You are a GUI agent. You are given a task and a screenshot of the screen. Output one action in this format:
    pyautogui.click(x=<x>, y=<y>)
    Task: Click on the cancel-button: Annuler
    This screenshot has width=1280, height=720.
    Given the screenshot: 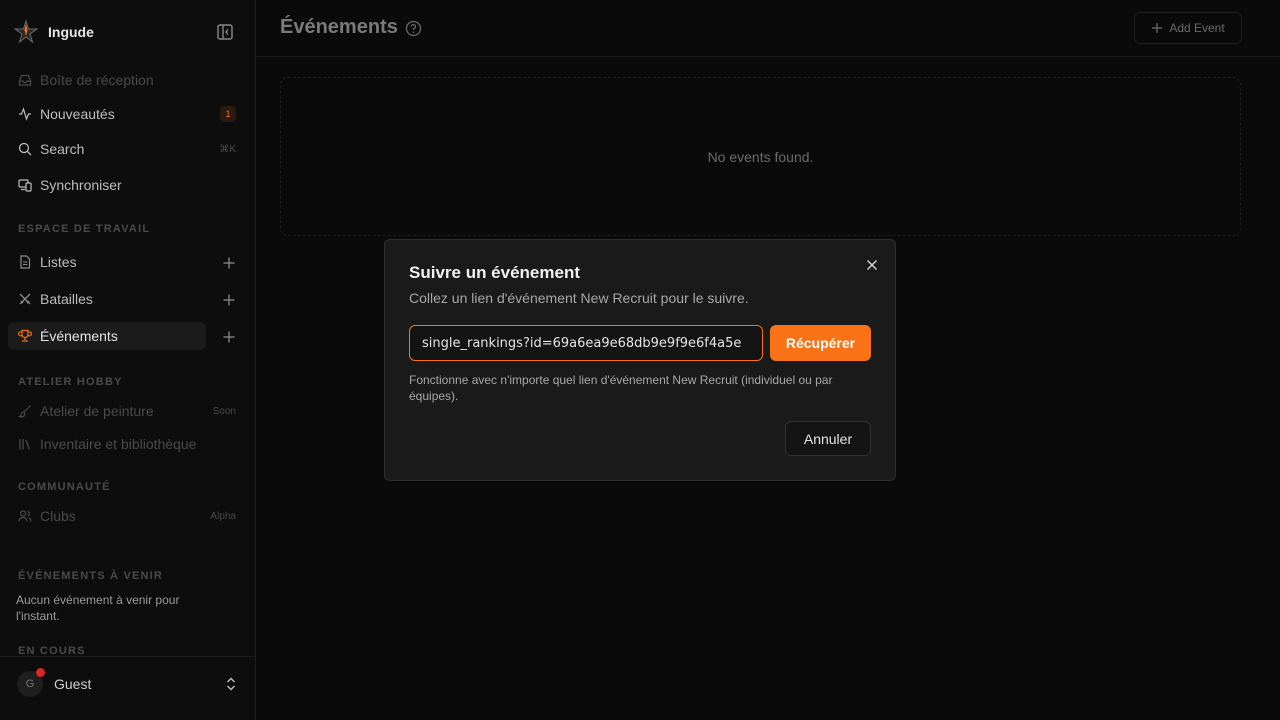 What is the action you would take?
    pyautogui.click(x=828, y=438)
    